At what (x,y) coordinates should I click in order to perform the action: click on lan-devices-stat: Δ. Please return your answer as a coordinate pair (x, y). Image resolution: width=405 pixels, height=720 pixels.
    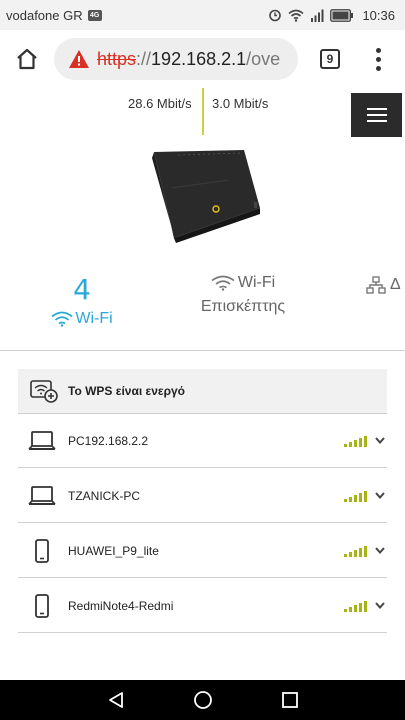
    Looking at the image, I should click on (383, 285).